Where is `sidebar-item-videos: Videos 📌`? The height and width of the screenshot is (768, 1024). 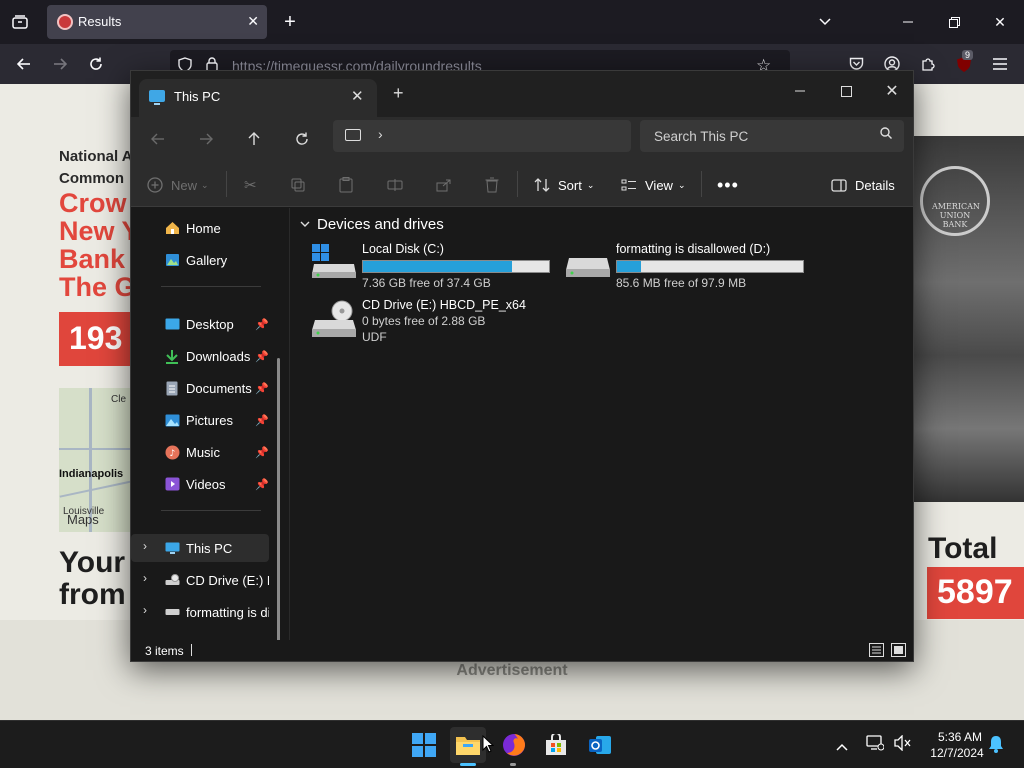 sidebar-item-videos: Videos 📌 is located at coordinates (200, 484).